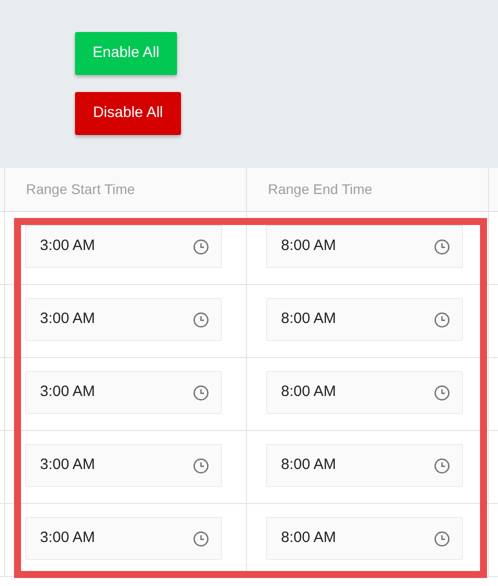 This screenshot has width=498, height=586. Describe the element at coordinates (80, 189) in the screenshot. I see `column-header: Range Start Time` at that location.